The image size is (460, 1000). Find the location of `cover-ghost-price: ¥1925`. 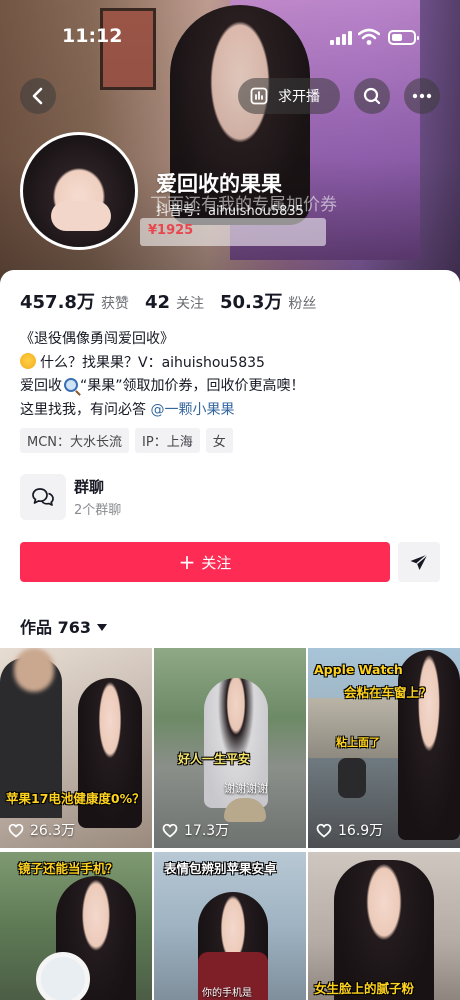

cover-ghost-price: ¥1925 is located at coordinates (171, 230).